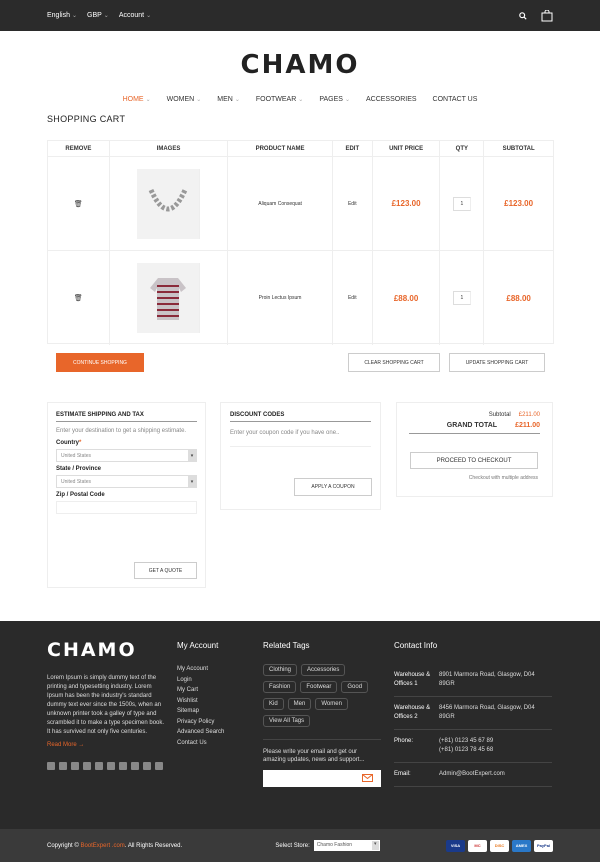 This screenshot has height=862, width=600. I want to click on subtotal-row: Subtotal £211.00, so click(514, 415).